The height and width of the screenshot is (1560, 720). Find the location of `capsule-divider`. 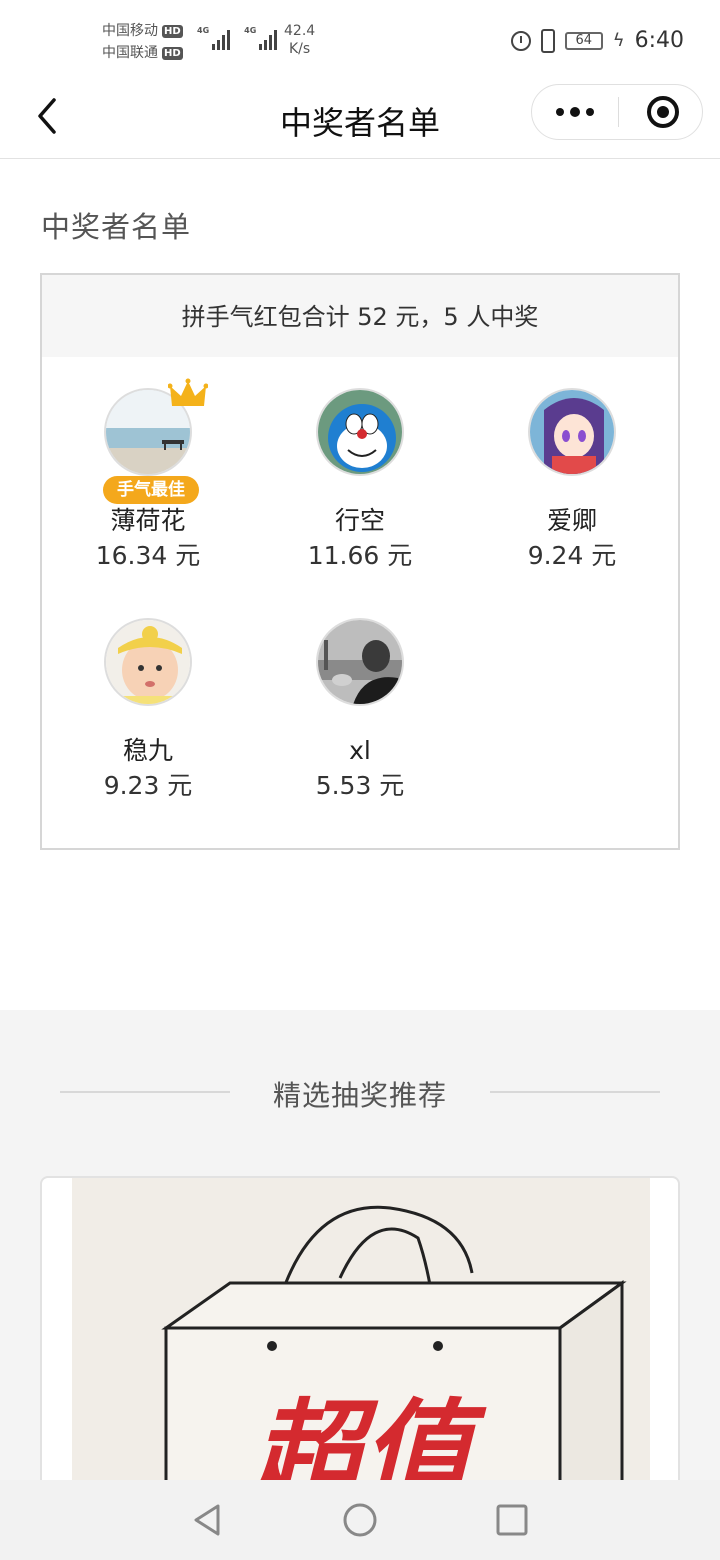

capsule-divider is located at coordinates (618, 112).